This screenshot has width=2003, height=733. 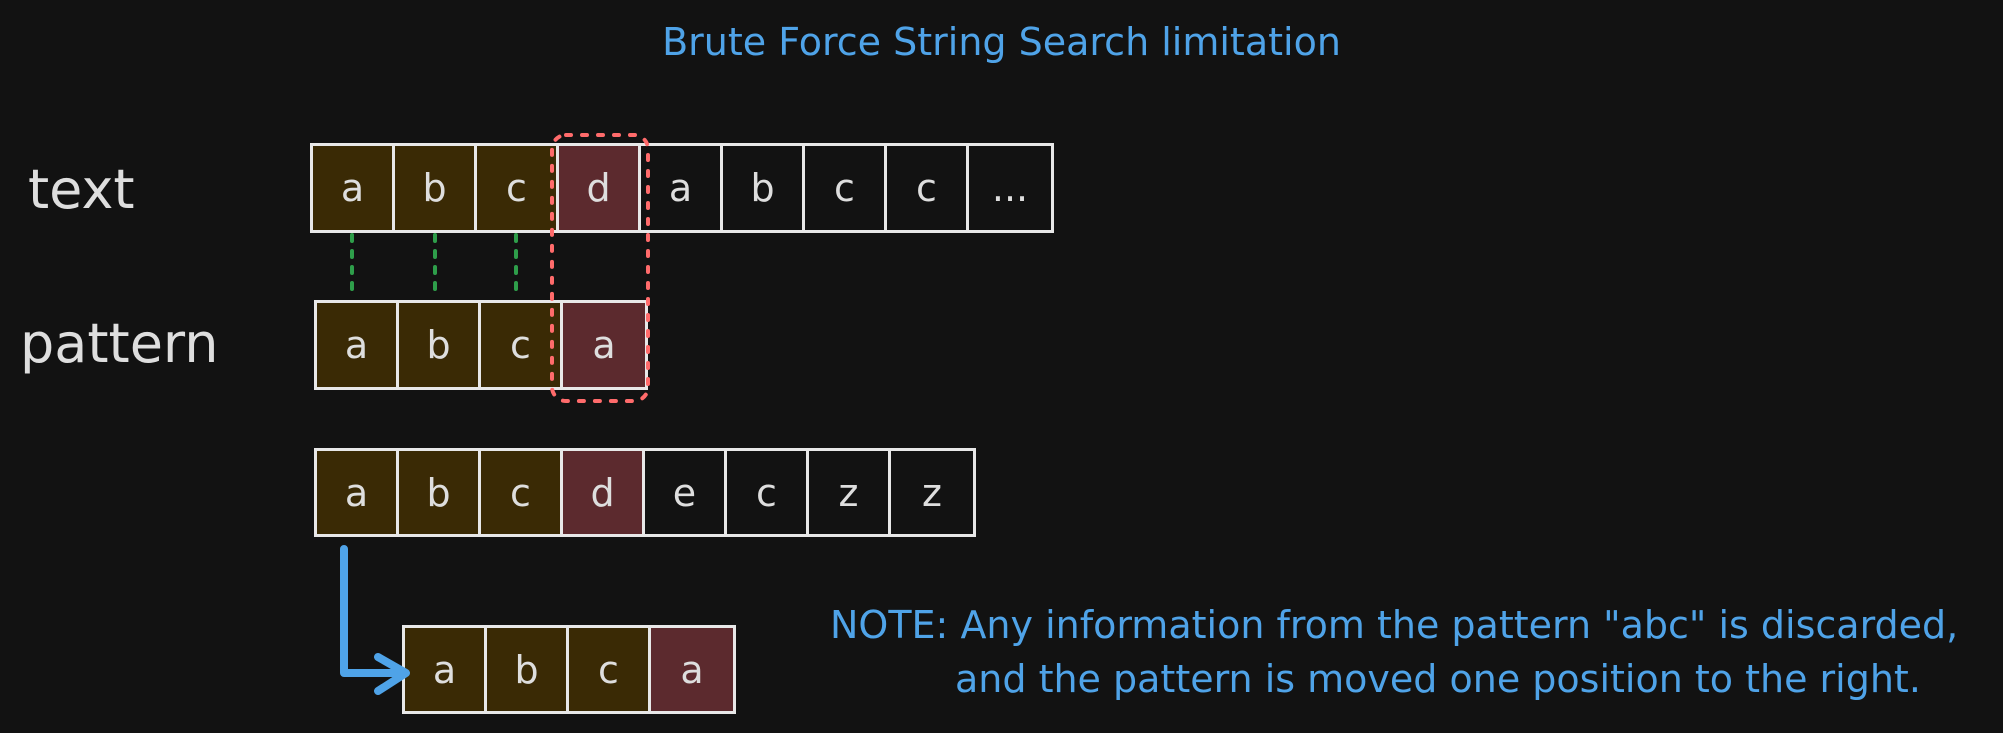 What do you see at coordinates (440, 345) in the screenshot?
I see `pattern-cell: b` at bounding box center [440, 345].